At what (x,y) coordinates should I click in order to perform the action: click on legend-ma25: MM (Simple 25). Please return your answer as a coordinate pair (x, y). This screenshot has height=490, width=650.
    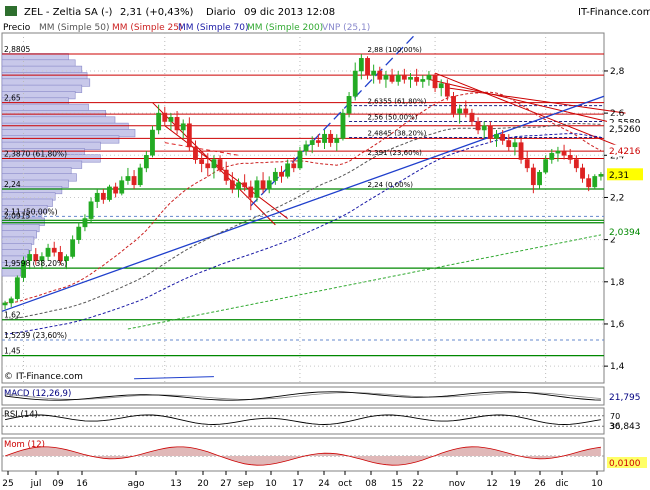
    Looking at the image, I should click on (147, 28).